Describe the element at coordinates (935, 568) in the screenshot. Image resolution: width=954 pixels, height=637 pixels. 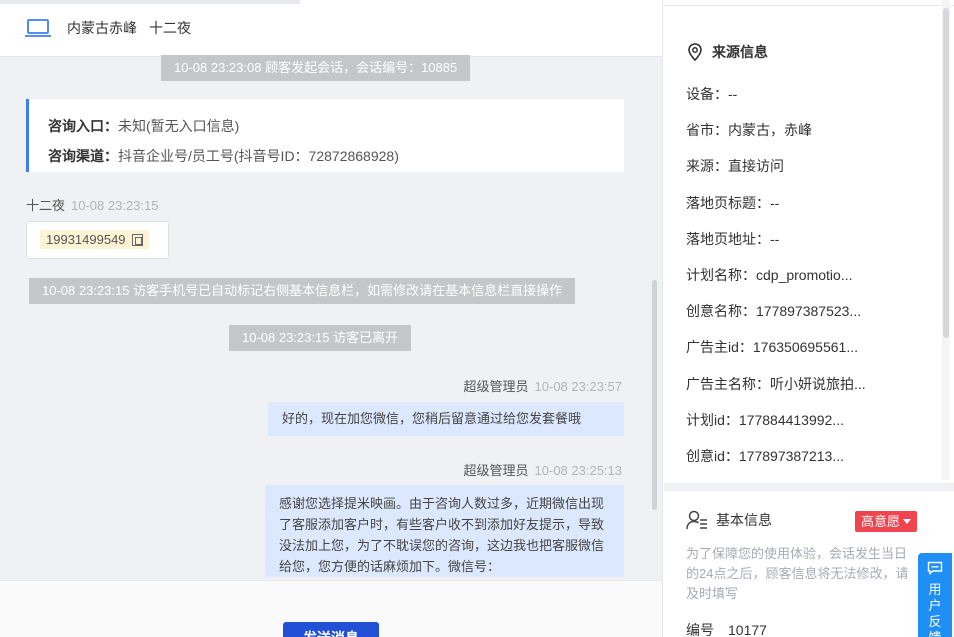
I see `chat-bubble-icon` at that location.